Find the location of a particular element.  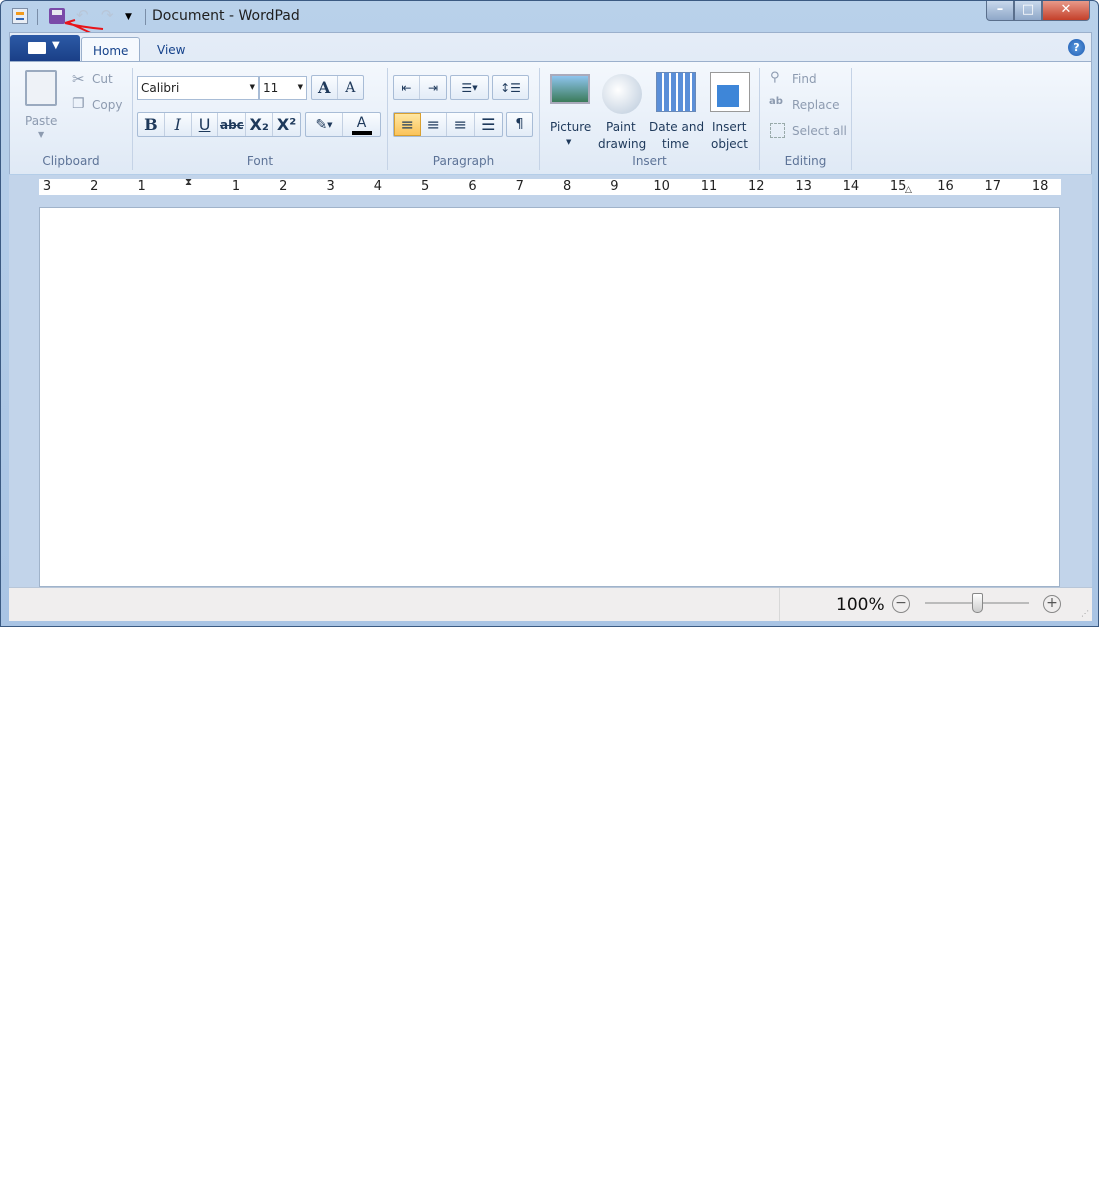

tab-view: View is located at coordinates (171, 49).